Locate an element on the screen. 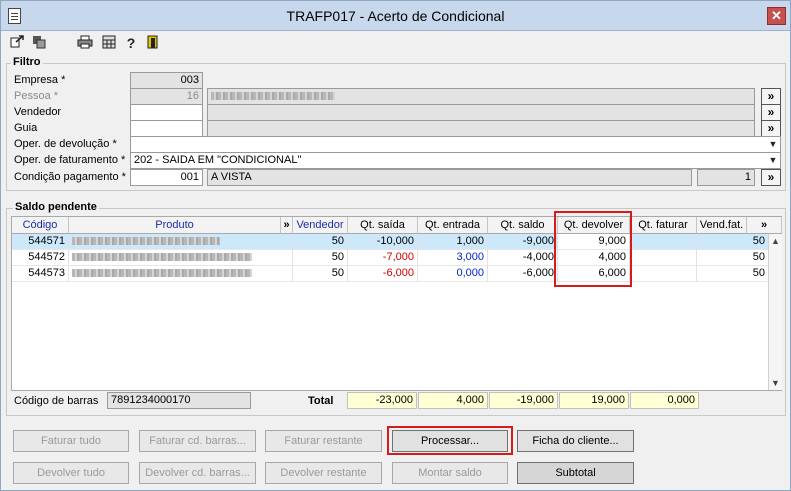 The image size is (791, 491). vertical-scrollbar: ▲ ▼ is located at coordinates (775, 312).